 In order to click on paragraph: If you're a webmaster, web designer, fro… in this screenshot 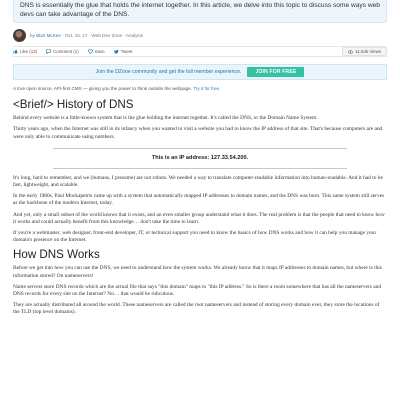, I will do `click(195, 237)`.